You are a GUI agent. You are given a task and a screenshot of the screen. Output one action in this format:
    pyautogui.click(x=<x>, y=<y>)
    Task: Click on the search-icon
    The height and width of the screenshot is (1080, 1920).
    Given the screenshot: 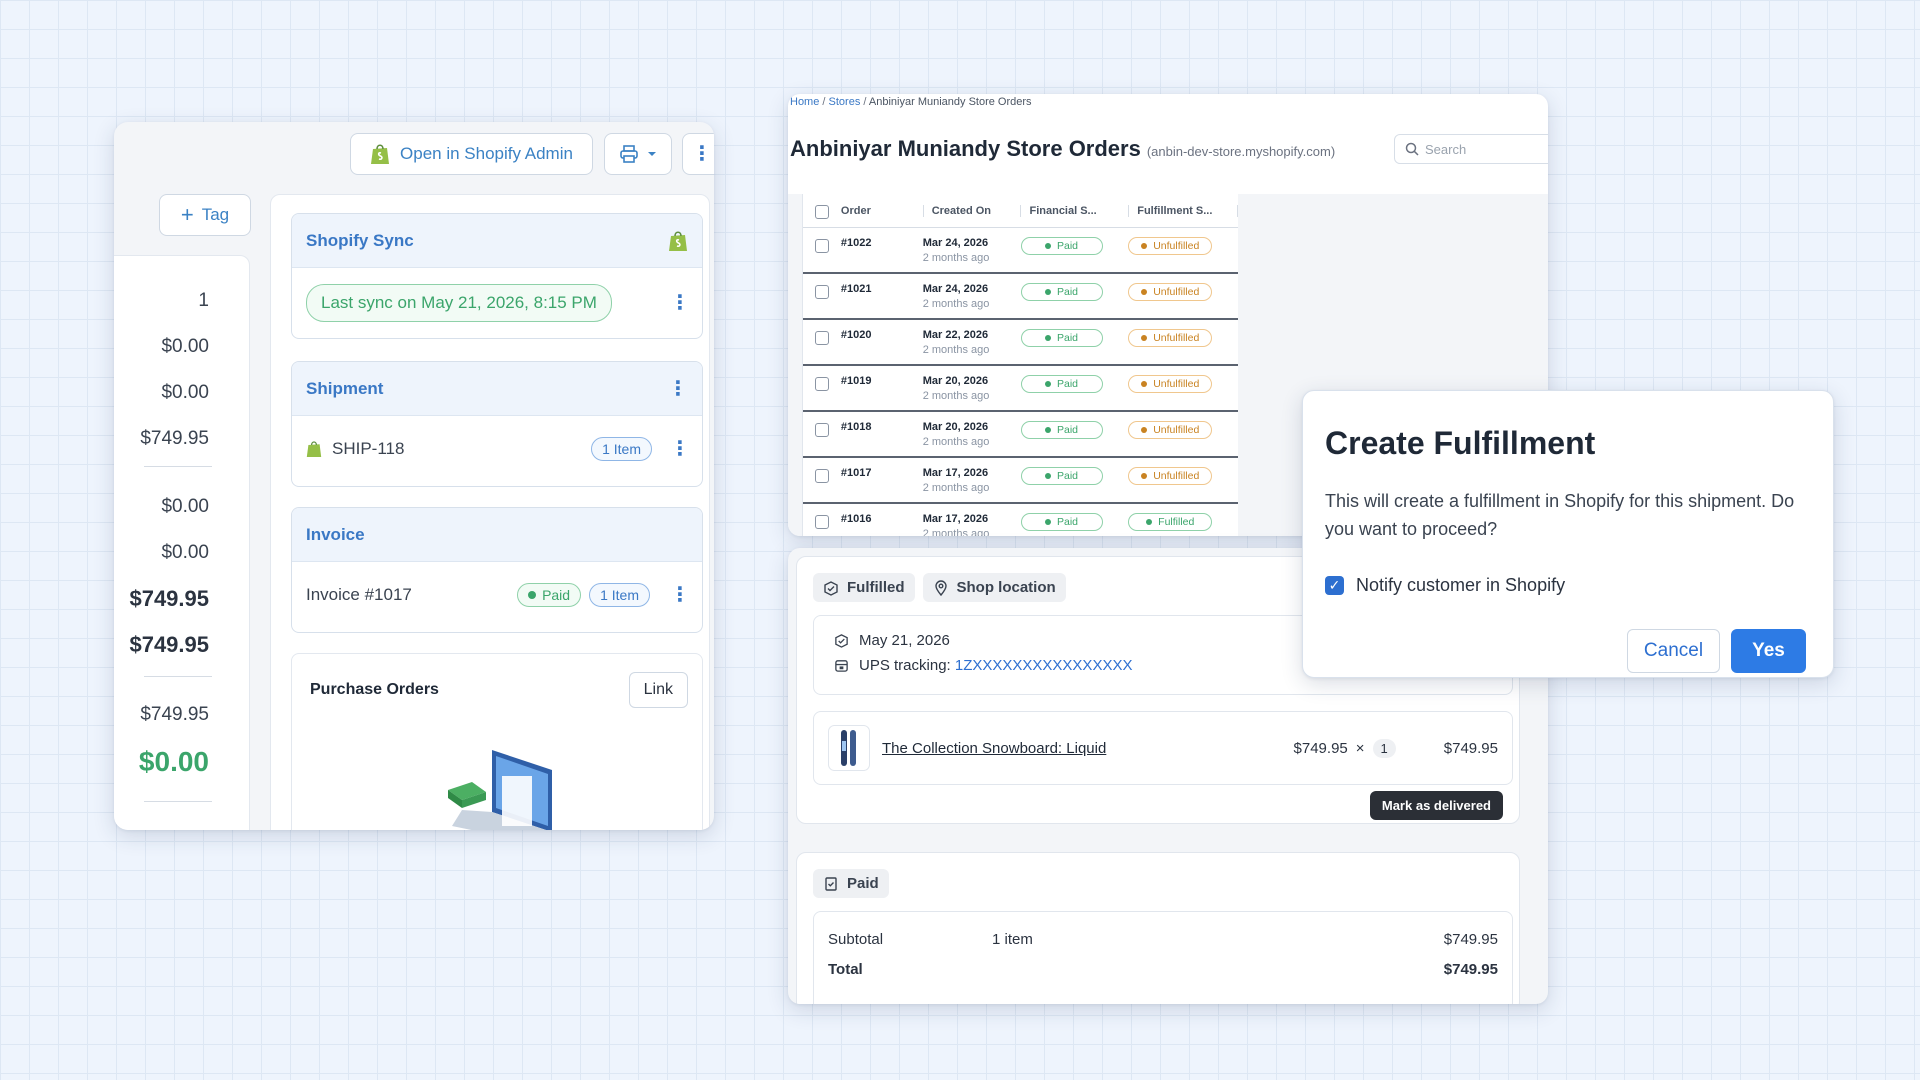 What is the action you would take?
    pyautogui.click(x=1412, y=149)
    